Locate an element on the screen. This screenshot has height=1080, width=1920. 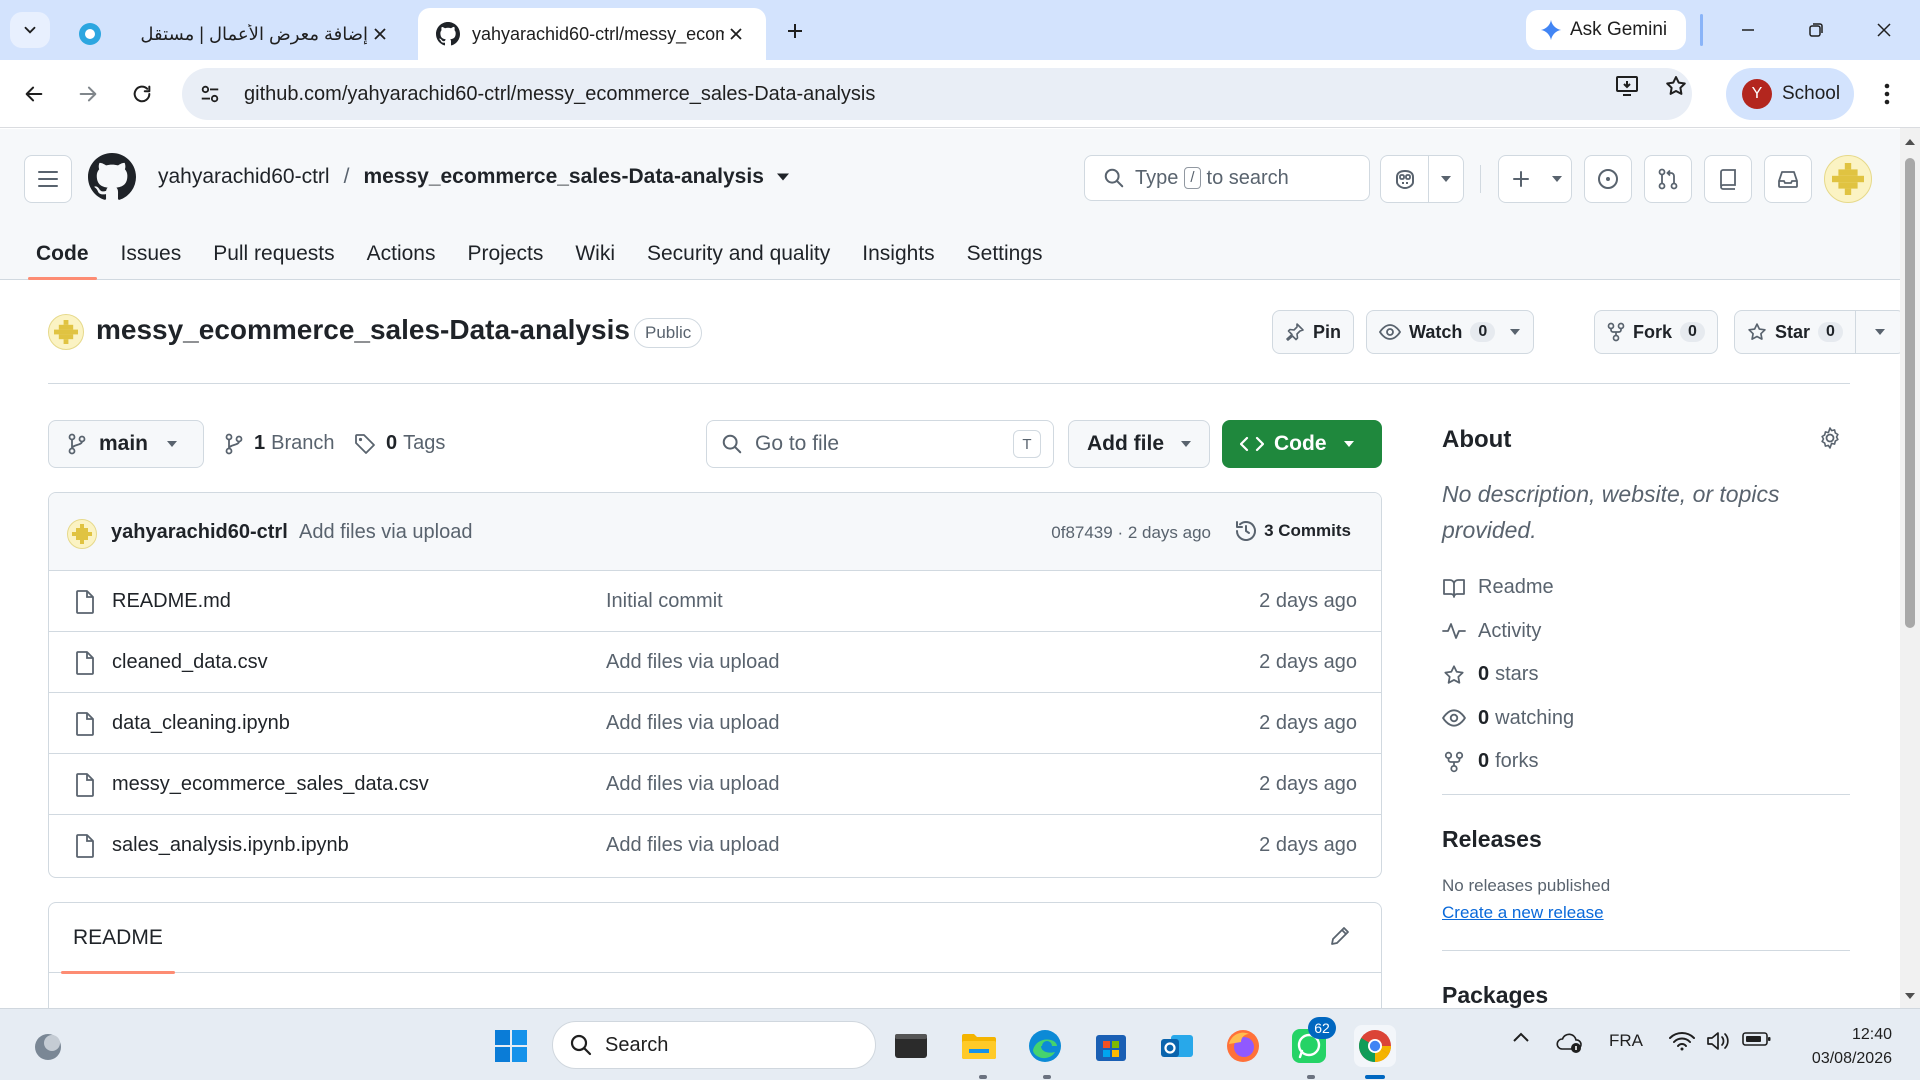
breadcrumb-repo: messy_ecommerce_sales-Data-analysis is located at coordinates (563, 177).